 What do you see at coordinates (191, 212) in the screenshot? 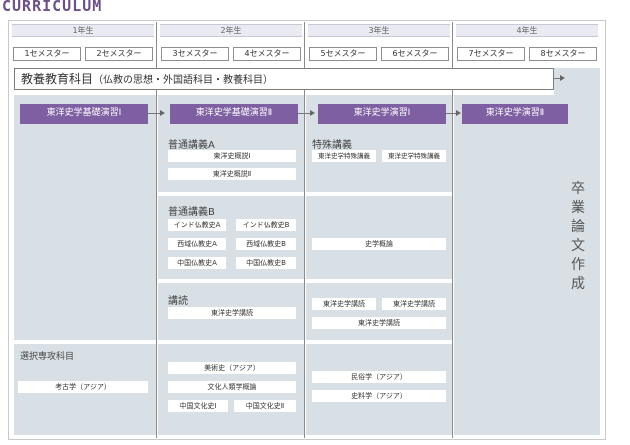
I see `general-lecture-b-title: 普通講義B` at bounding box center [191, 212].